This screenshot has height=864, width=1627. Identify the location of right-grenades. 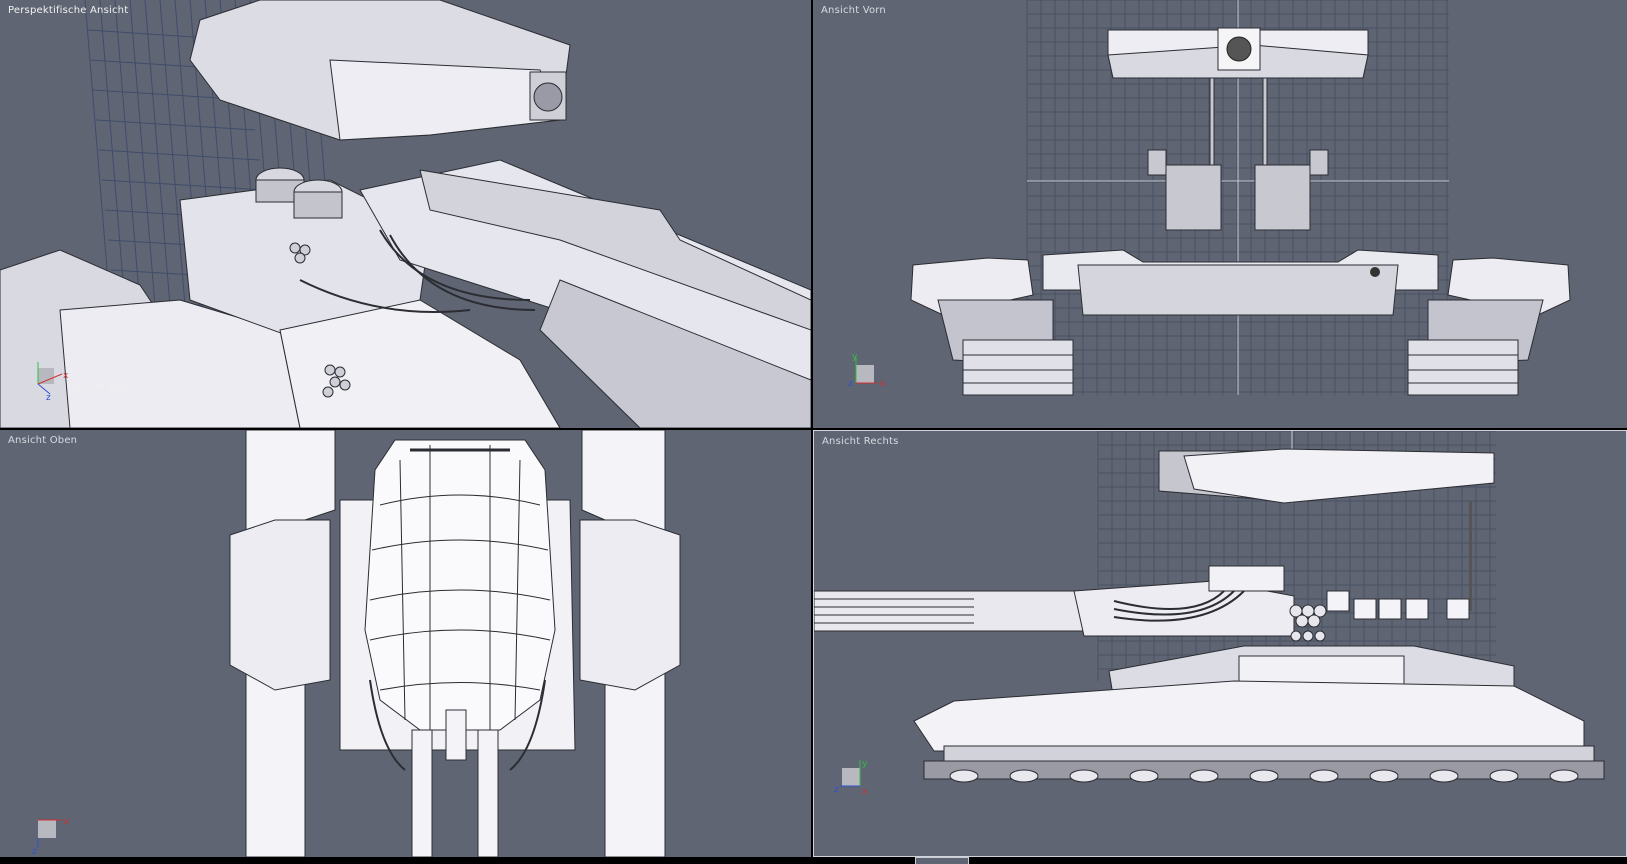
(1308, 623).